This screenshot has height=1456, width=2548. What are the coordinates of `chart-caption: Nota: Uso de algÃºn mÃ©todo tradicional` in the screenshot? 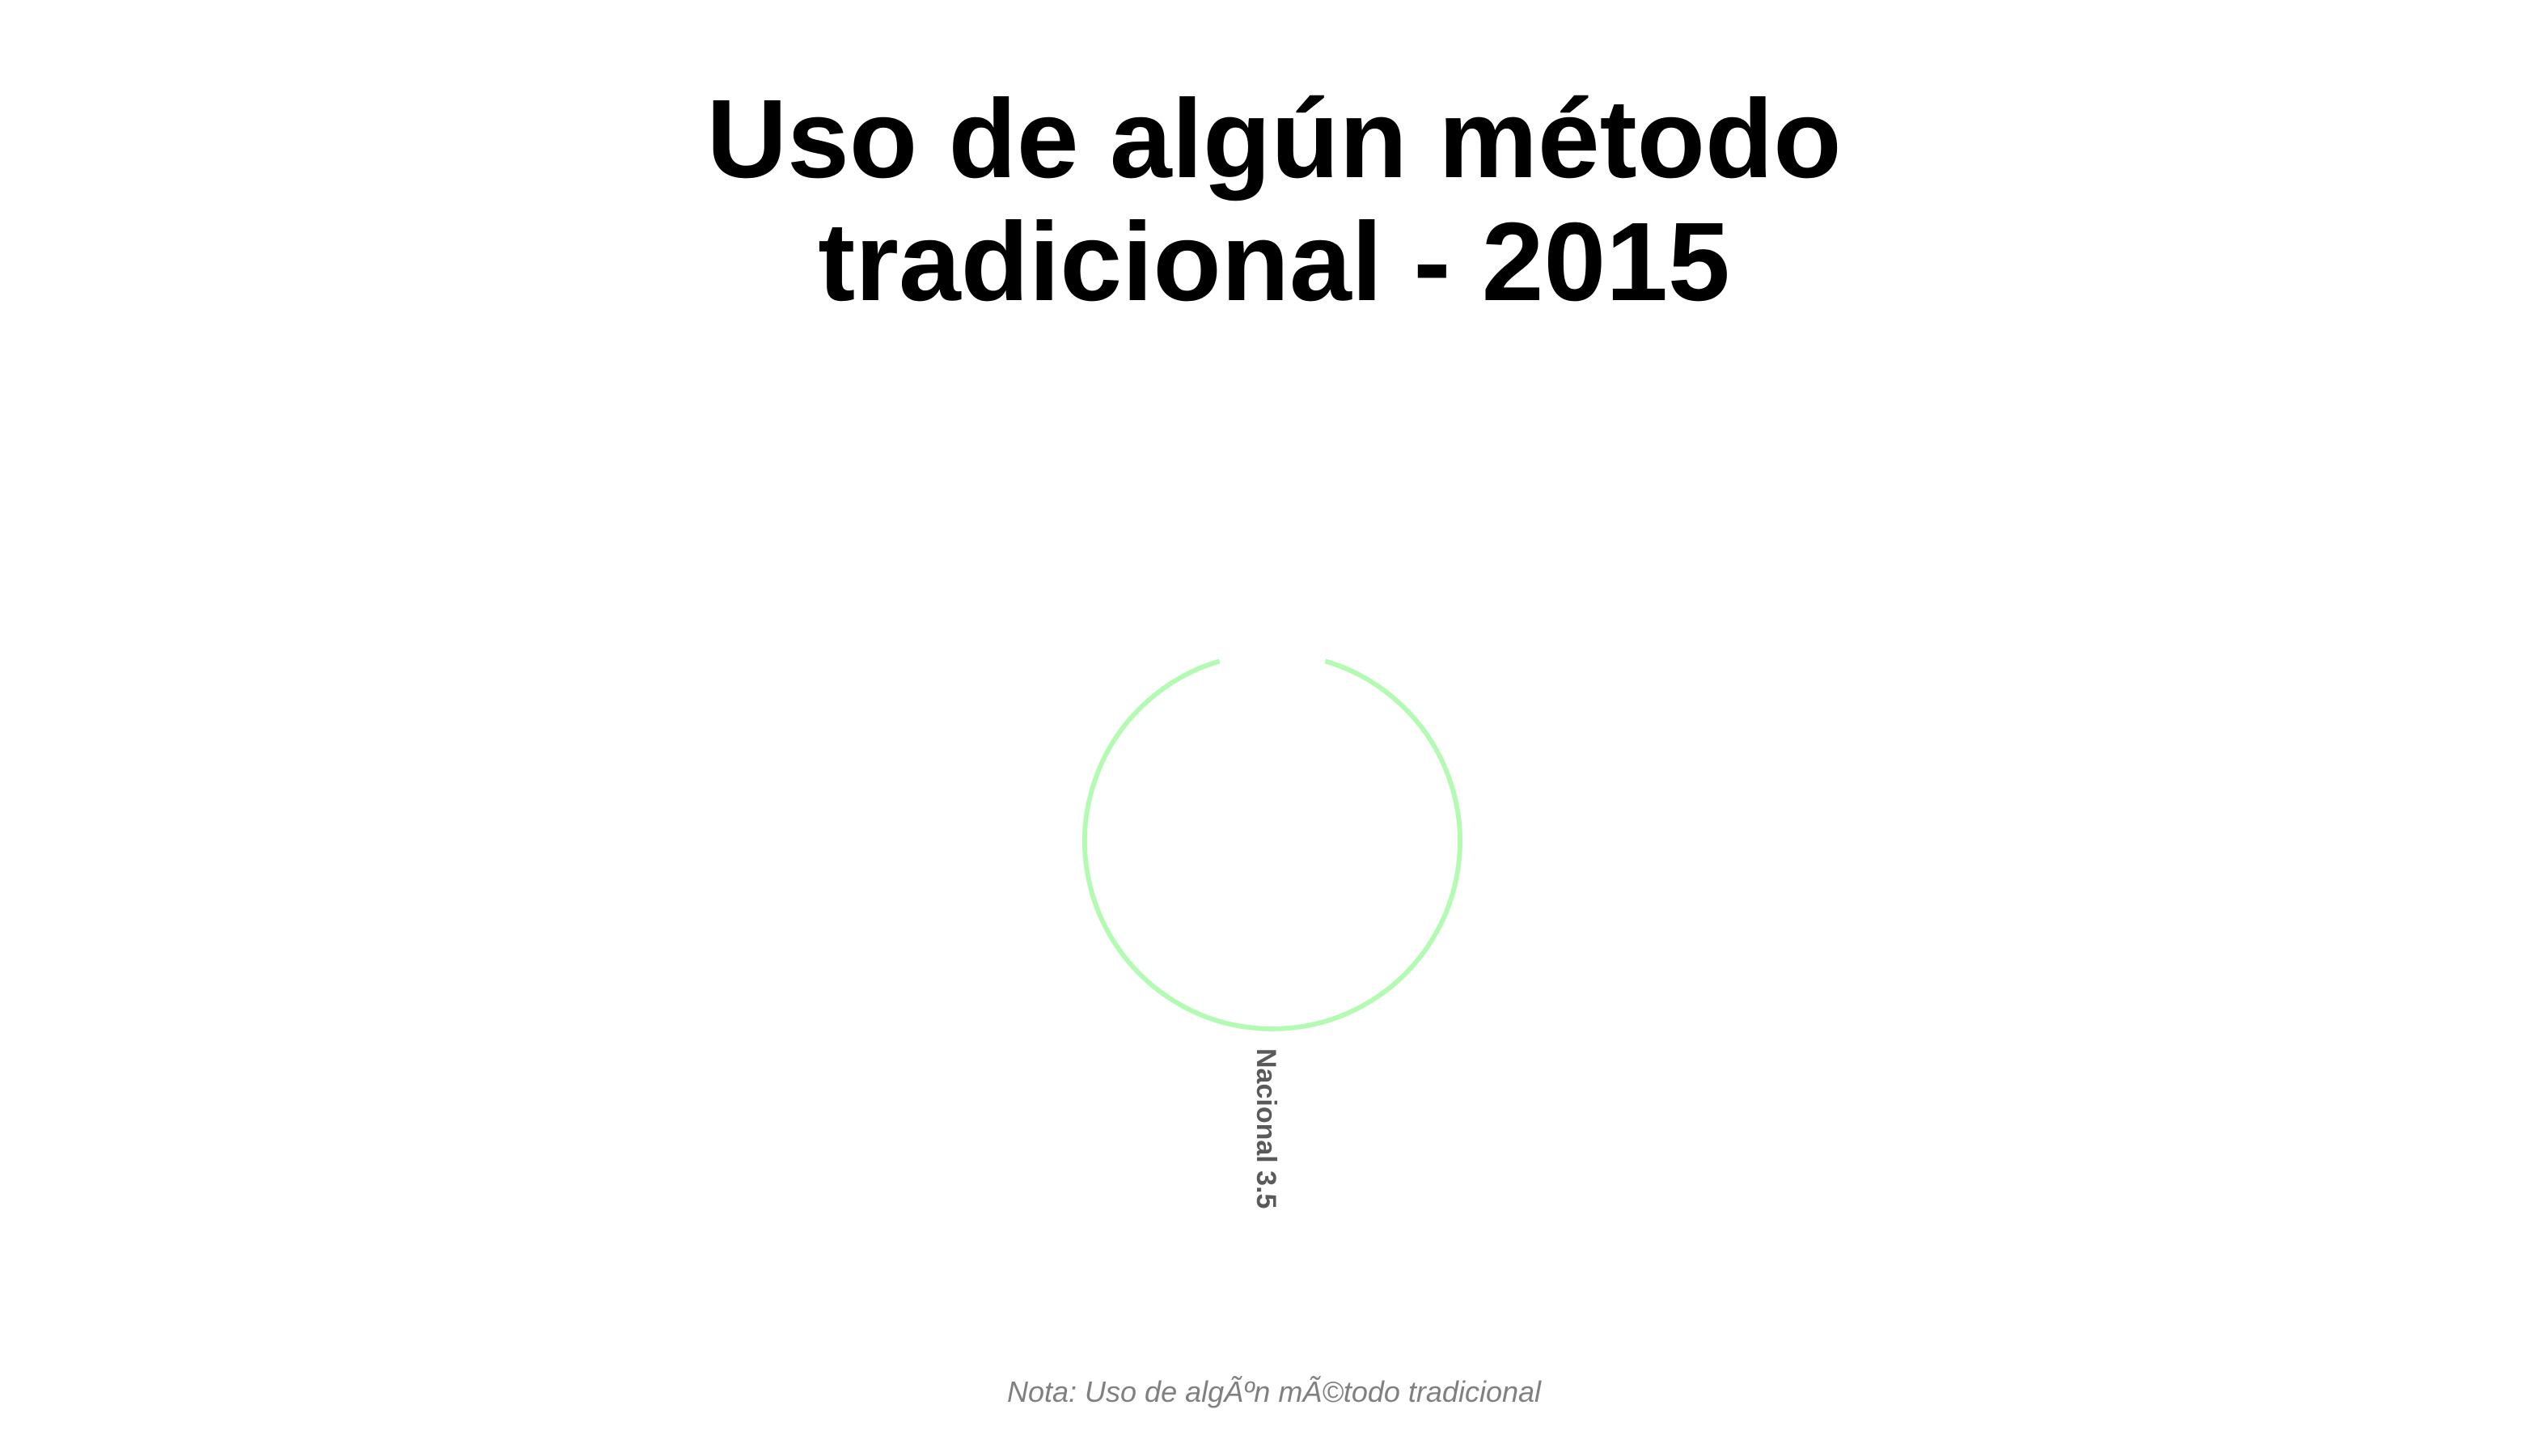 It's located at (1274, 1391).